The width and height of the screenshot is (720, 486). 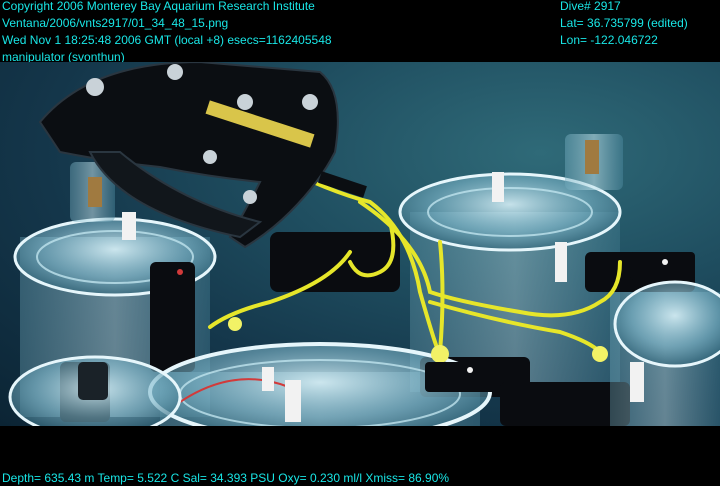 What do you see at coordinates (115, 23) in the screenshot?
I see `filename-line: Ventana/2006/vnts2917/01_34_48_15.png` at bounding box center [115, 23].